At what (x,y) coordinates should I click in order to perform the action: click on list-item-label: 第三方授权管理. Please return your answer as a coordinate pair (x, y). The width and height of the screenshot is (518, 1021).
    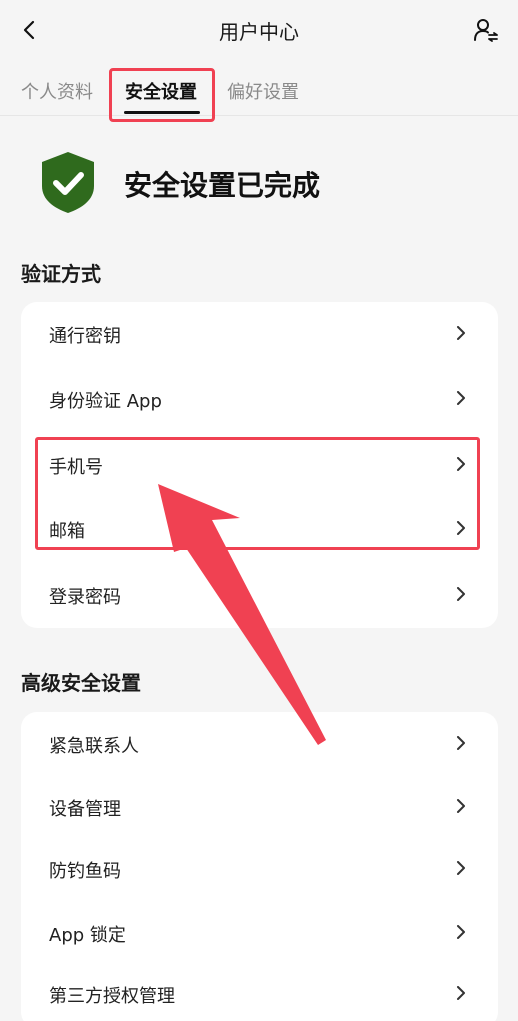
    Looking at the image, I should click on (112, 996).